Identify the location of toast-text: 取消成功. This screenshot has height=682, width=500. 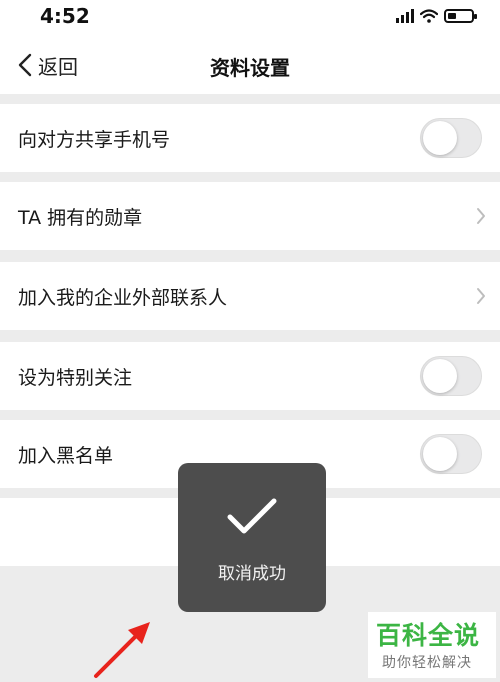
(252, 574).